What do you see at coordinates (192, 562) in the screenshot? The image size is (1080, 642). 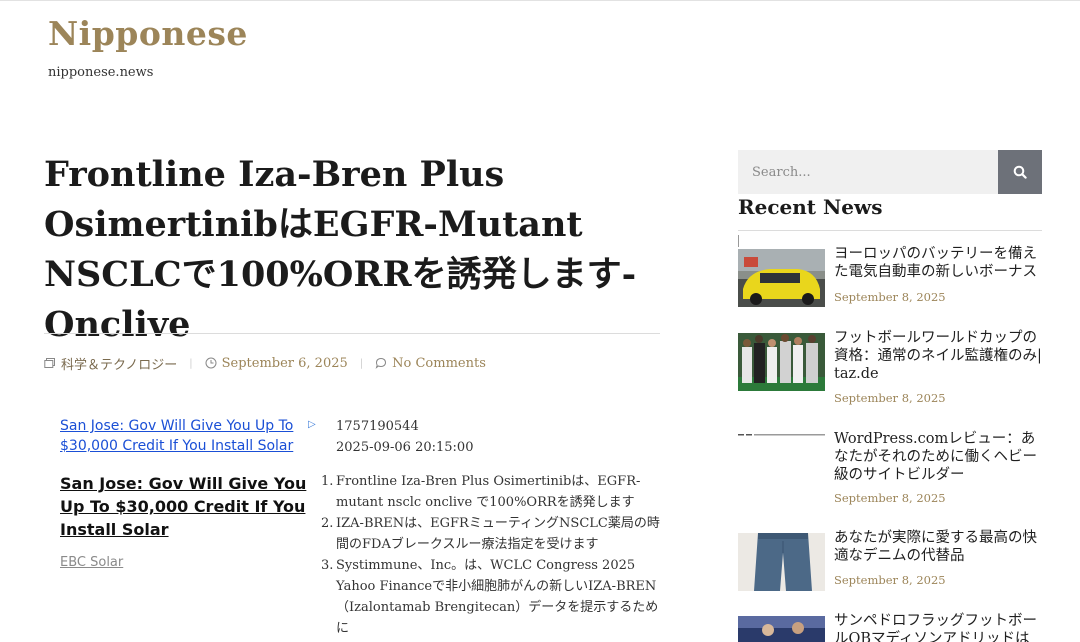 I see `ad-source-link: EBC Solar` at bounding box center [192, 562].